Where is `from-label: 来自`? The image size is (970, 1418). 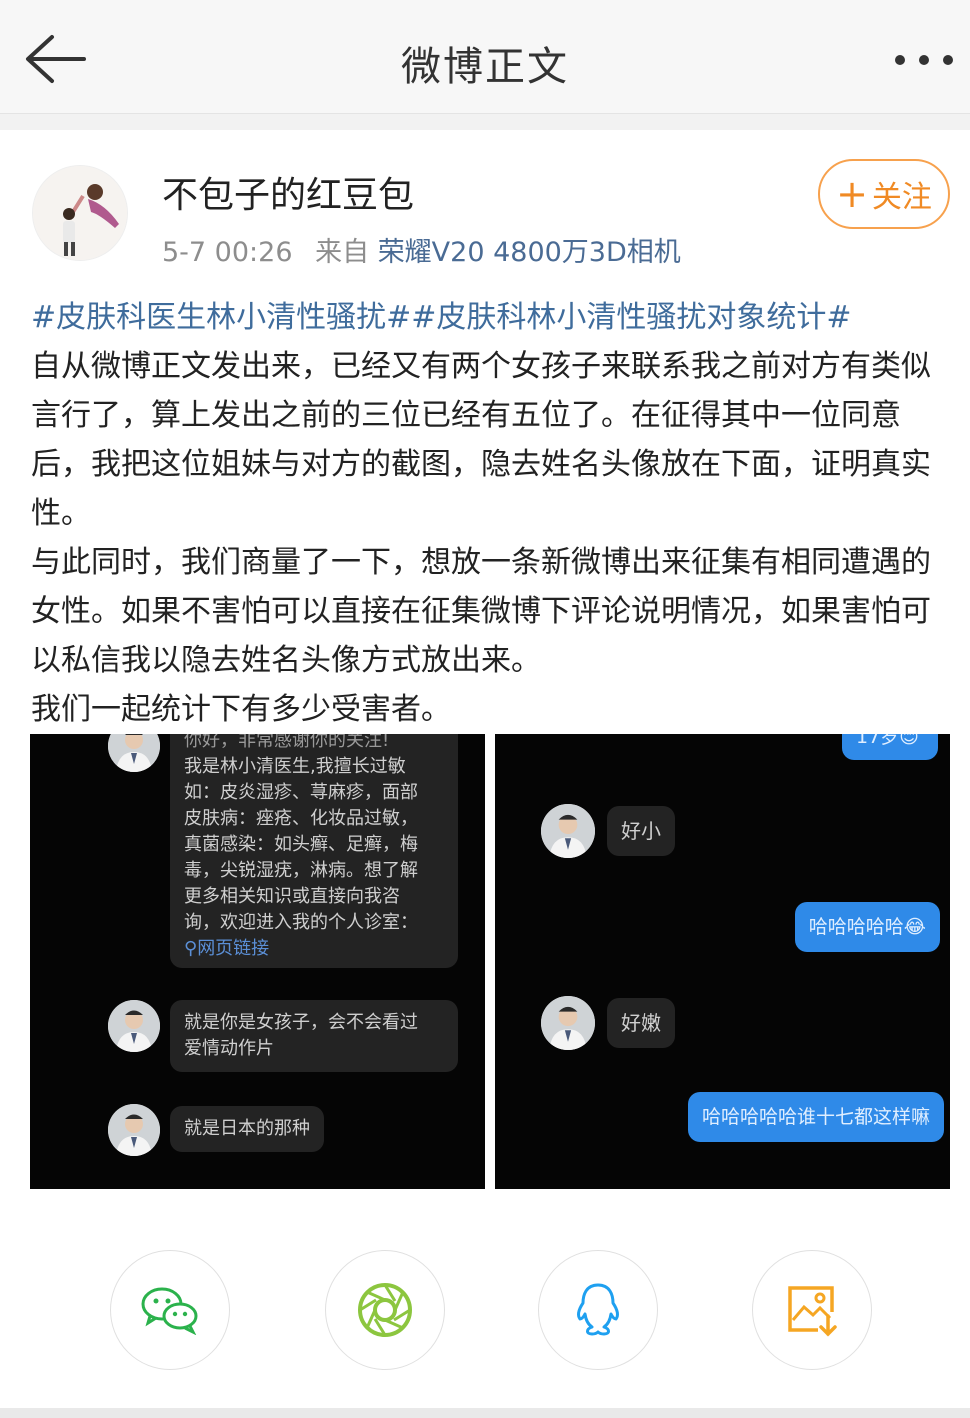
from-label: 来自 is located at coordinates (342, 252).